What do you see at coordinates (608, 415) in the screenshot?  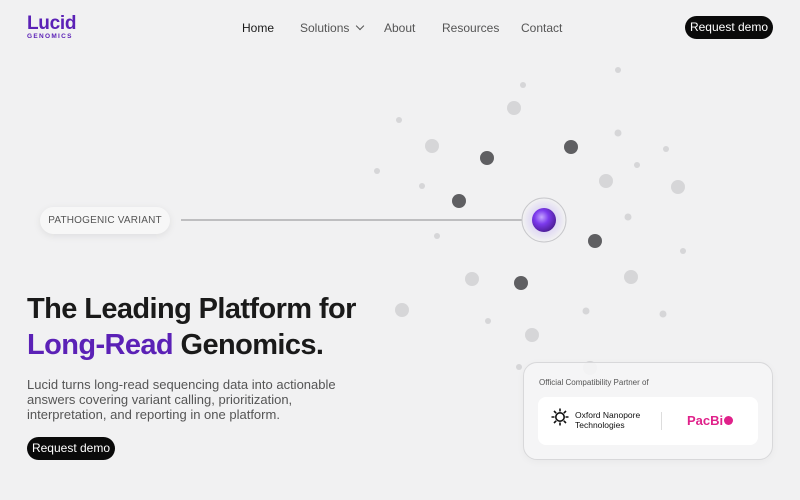 I see `ont-line1: Oxford Nanopore` at bounding box center [608, 415].